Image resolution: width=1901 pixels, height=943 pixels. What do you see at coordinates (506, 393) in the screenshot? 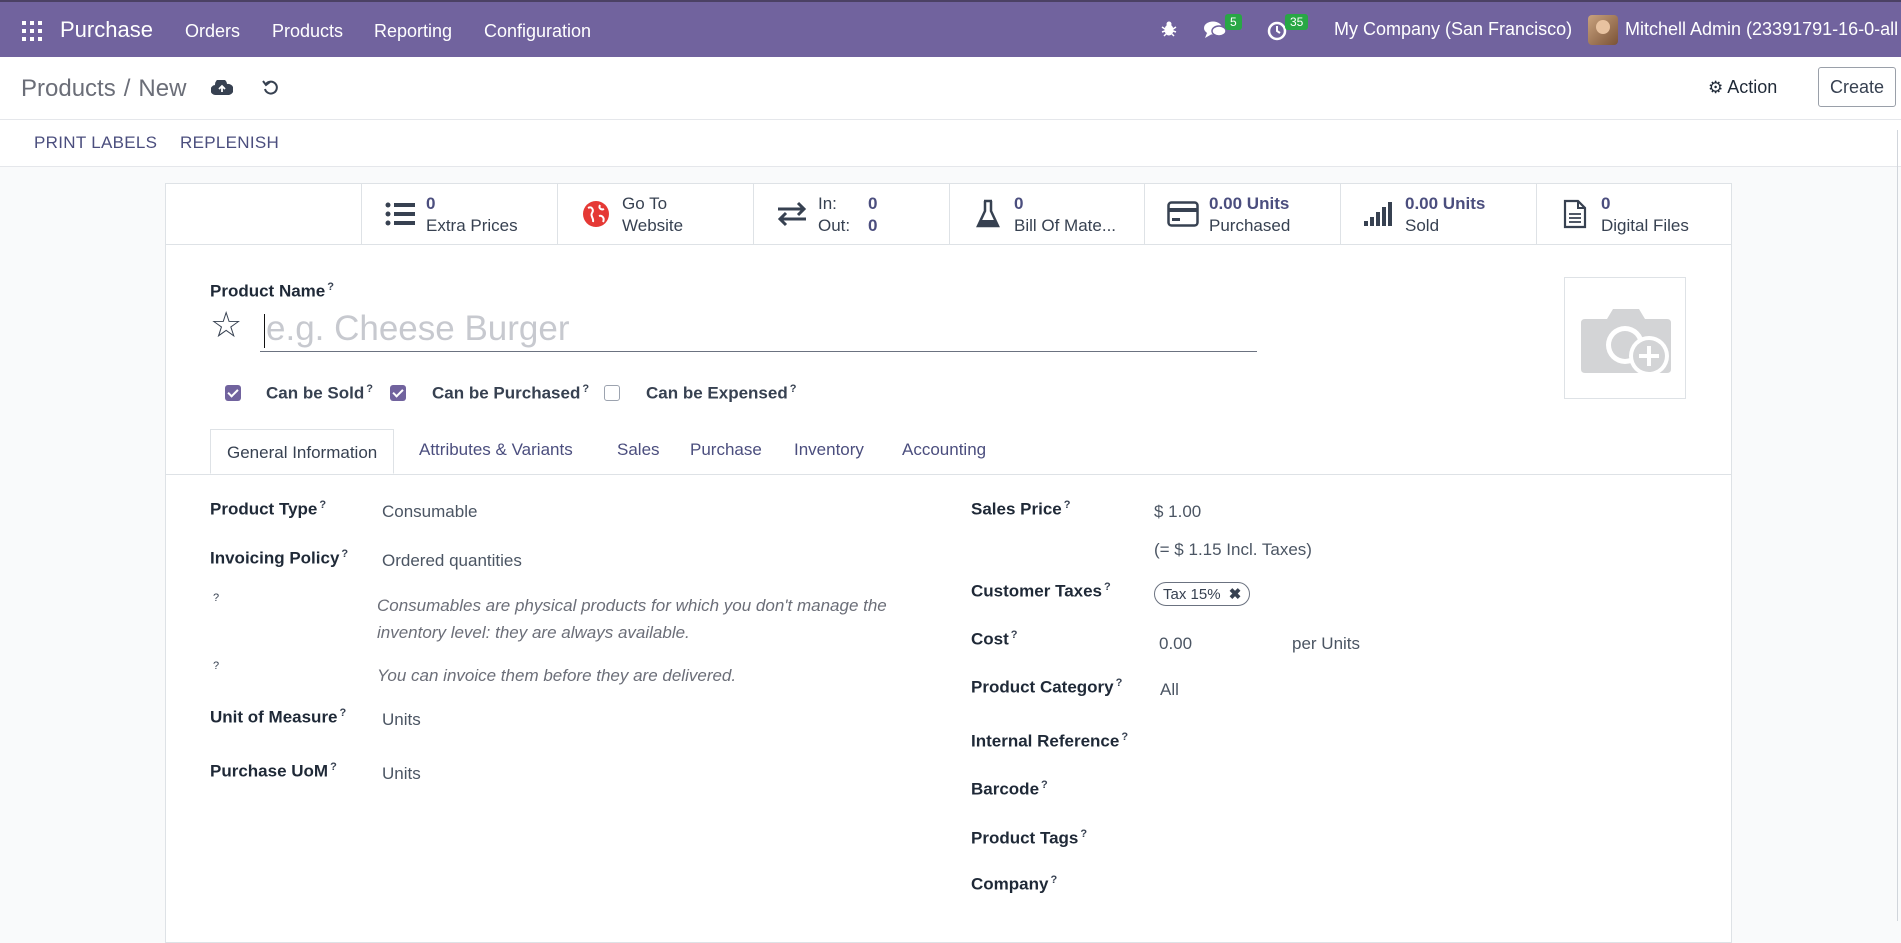
I see `can-be-purchased-text: Can be Purchased` at bounding box center [506, 393].